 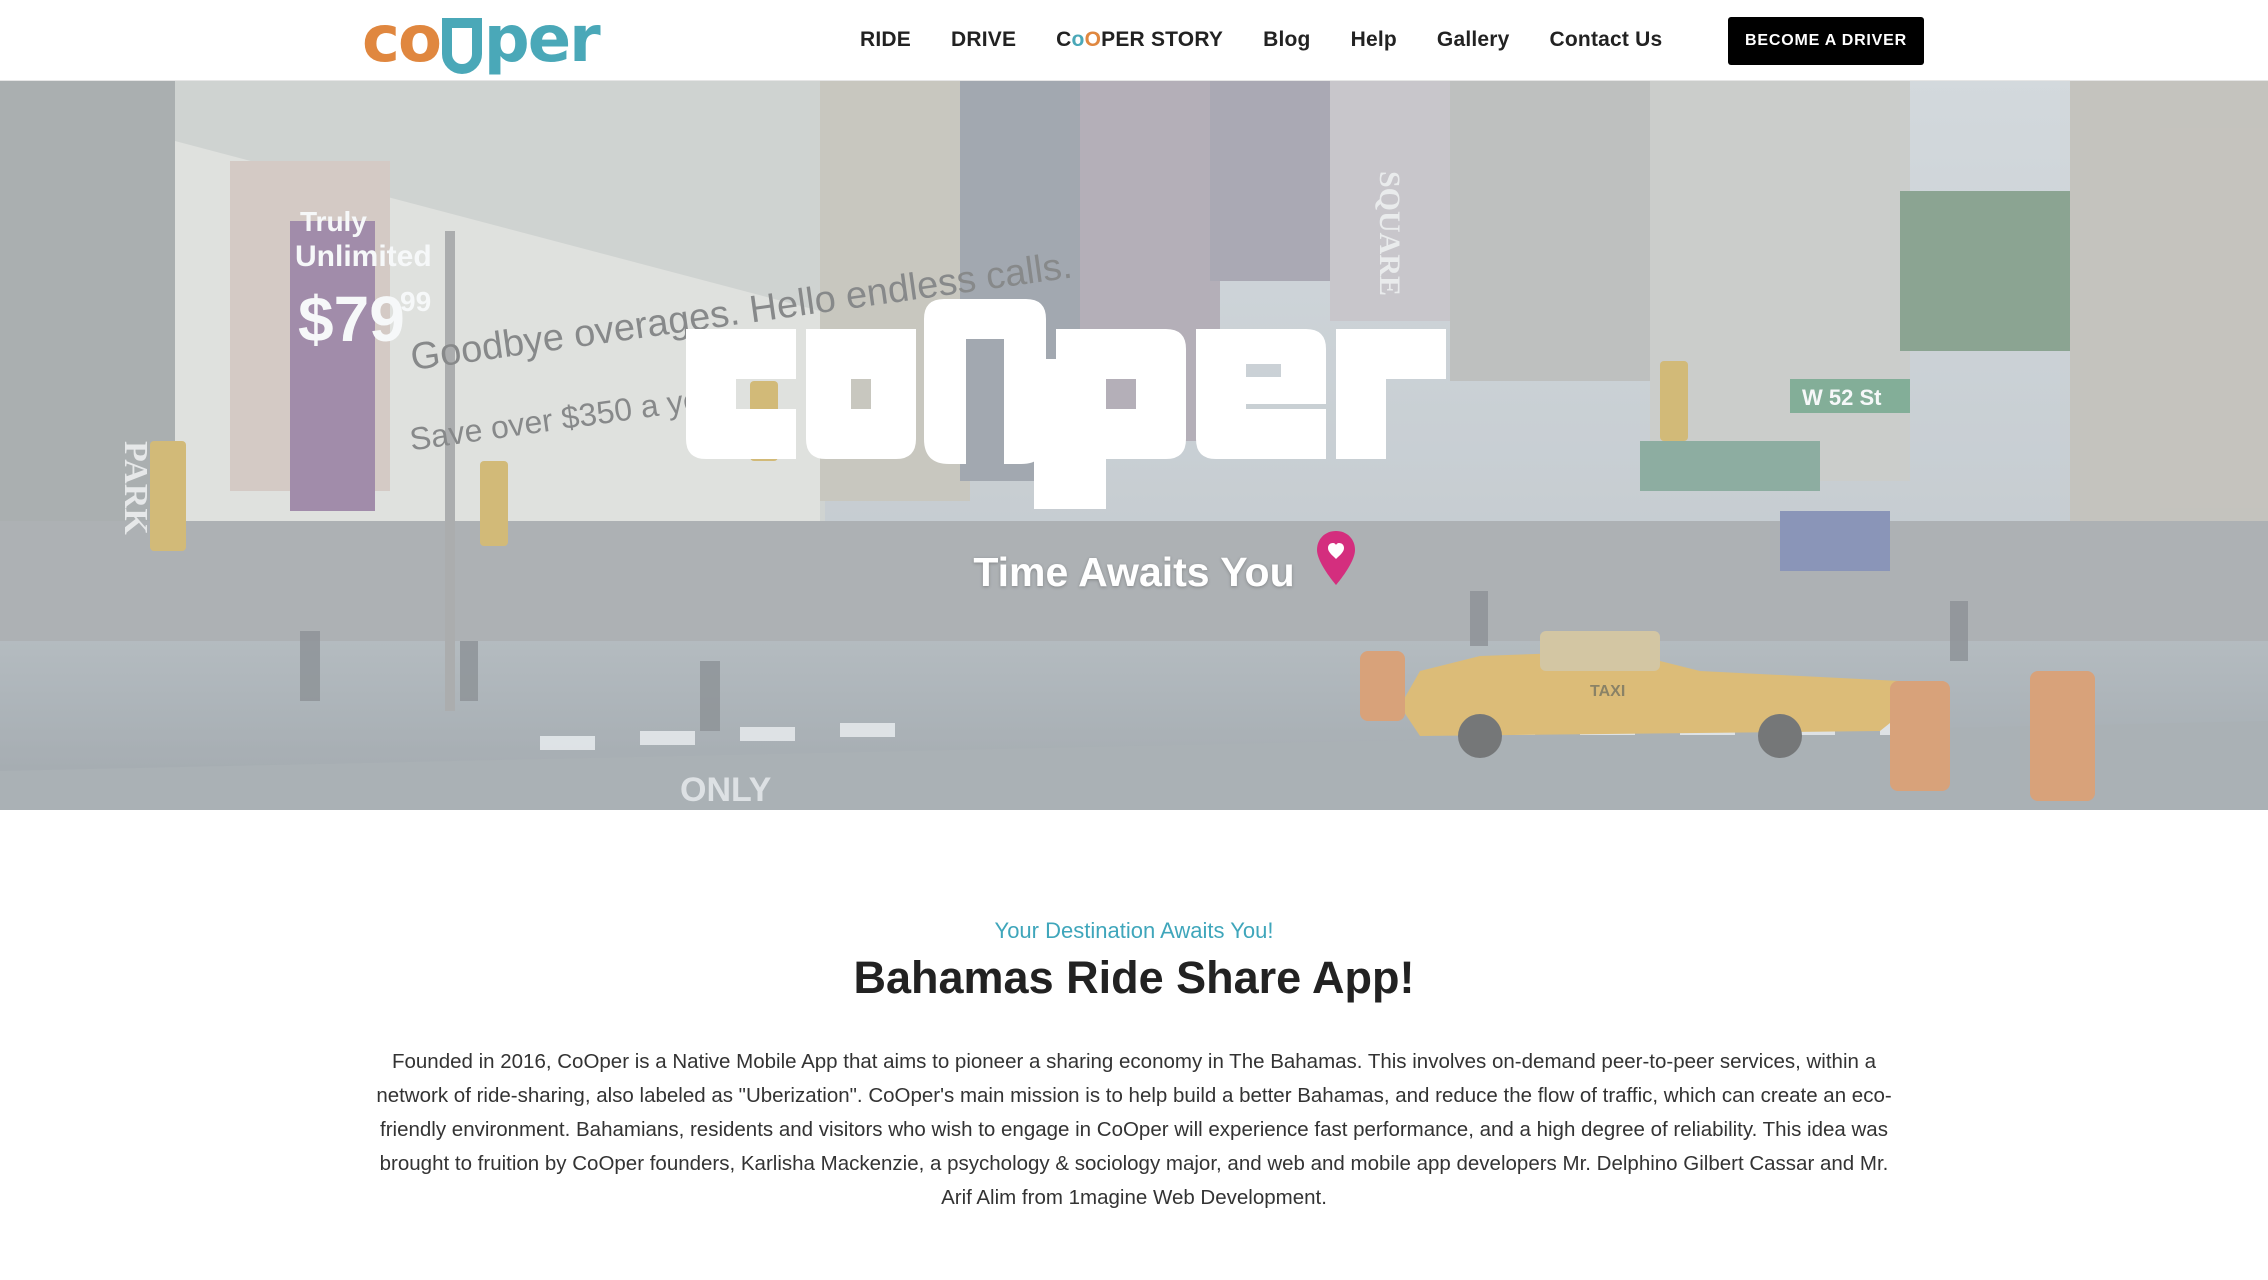 What do you see at coordinates (481, 41) in the screenshot?
I see `brand-logo: co per` at bounding box center [481, 41].